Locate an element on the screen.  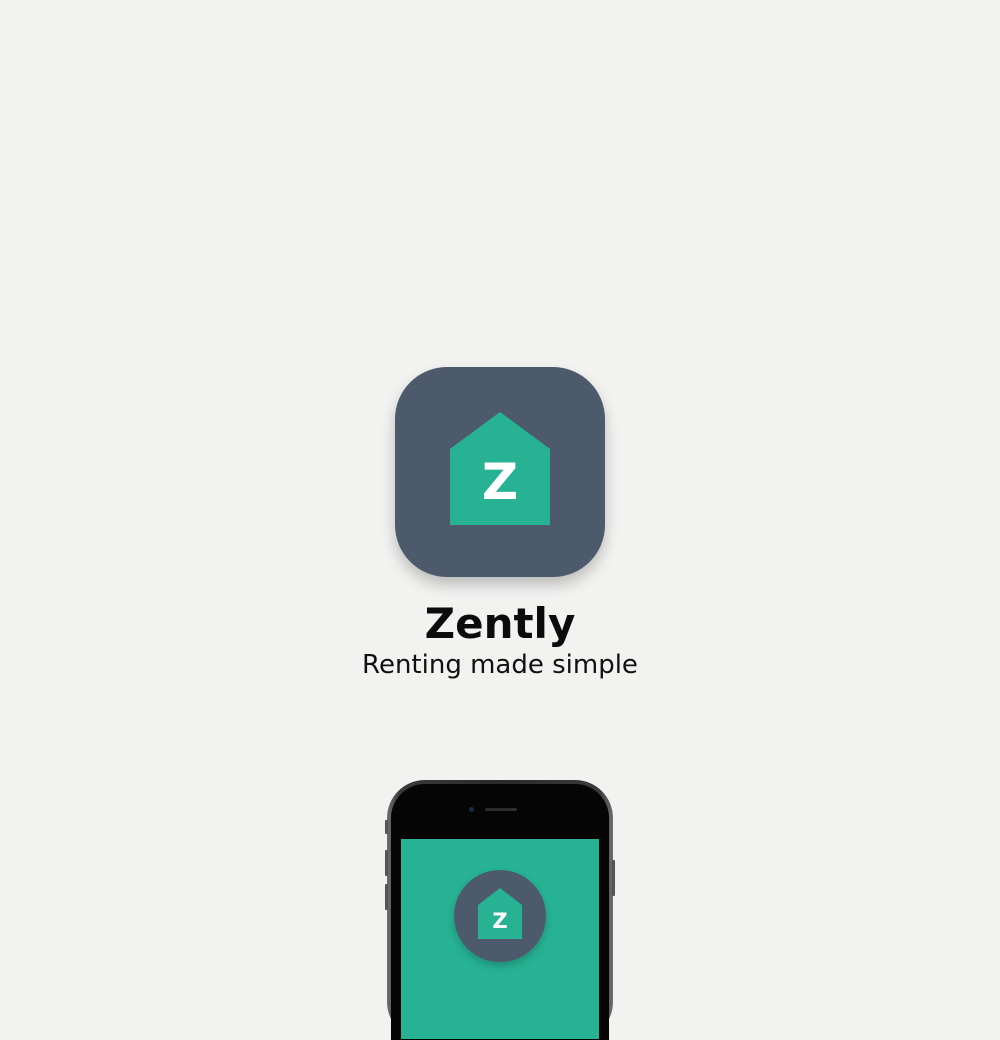
splash-logo-letter: Z is located at coordinates (499, 921).